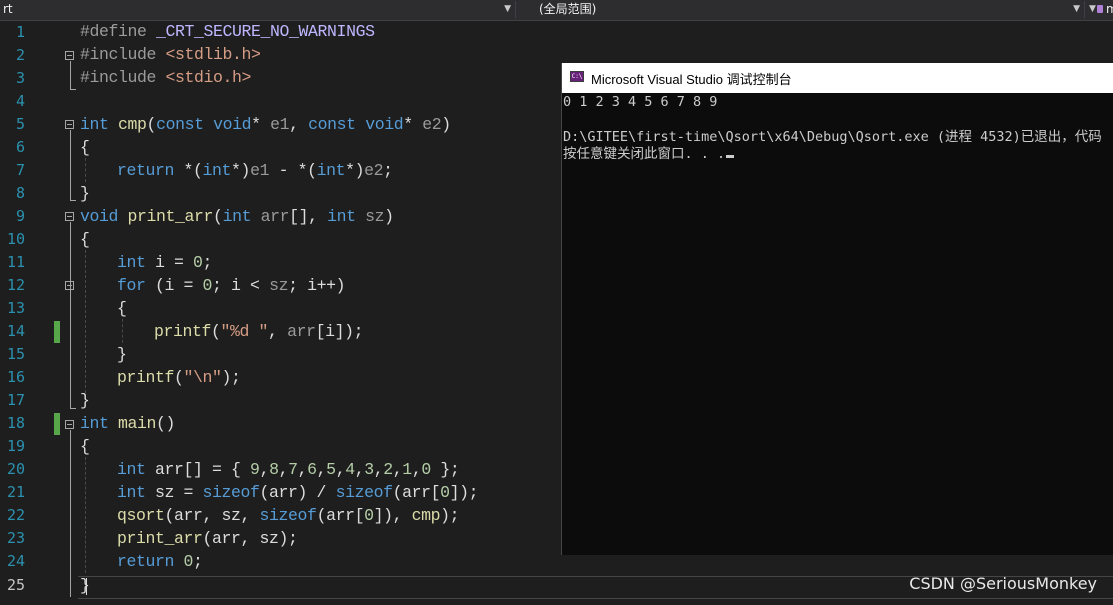 The image size is (1113, 605). What do you see at coordinates (577, 76) in the screenshot?
I see `console-app-icon: C:\` at bounding box center [577, 76].